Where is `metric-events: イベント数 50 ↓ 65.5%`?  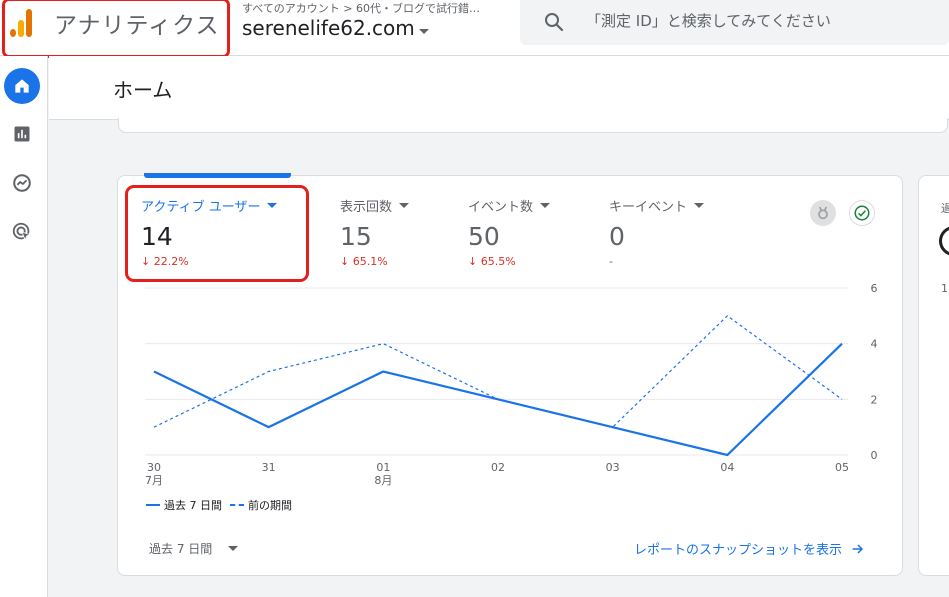 metric-events: イベント数 50 ↓ 65.5% is located at coordinates (509, 232).